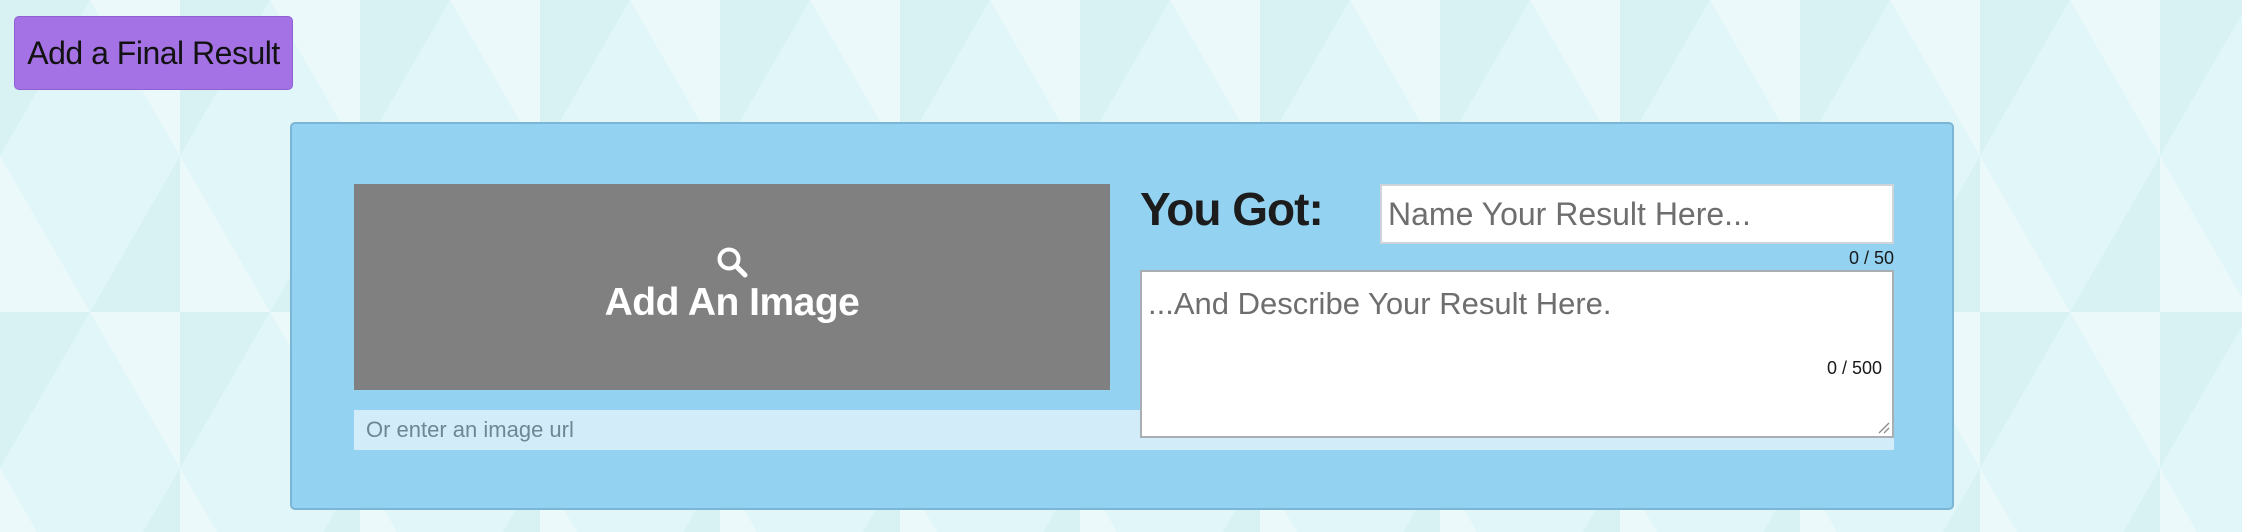 The image size is (2242, 532). I want to click on result-name-char-count: 0 / 50, so click(1871, 258).